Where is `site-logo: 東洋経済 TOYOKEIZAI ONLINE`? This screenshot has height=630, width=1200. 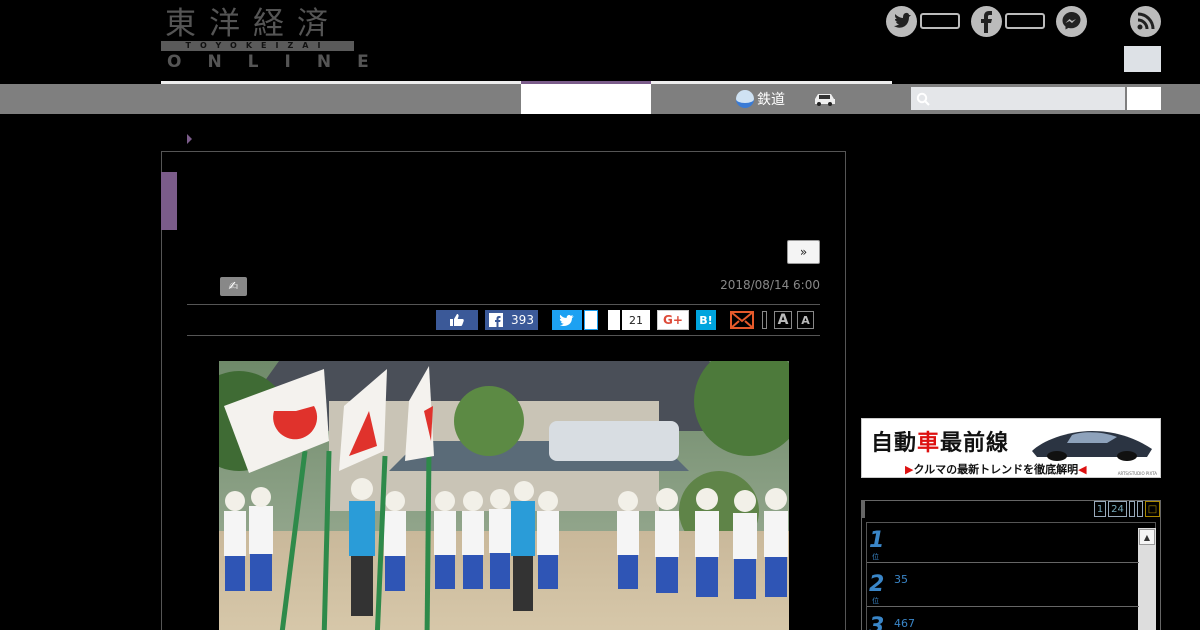 site-logo: 東洋経済 TOYOKEIZAI ONLINE is located at coordinates (265, 39).